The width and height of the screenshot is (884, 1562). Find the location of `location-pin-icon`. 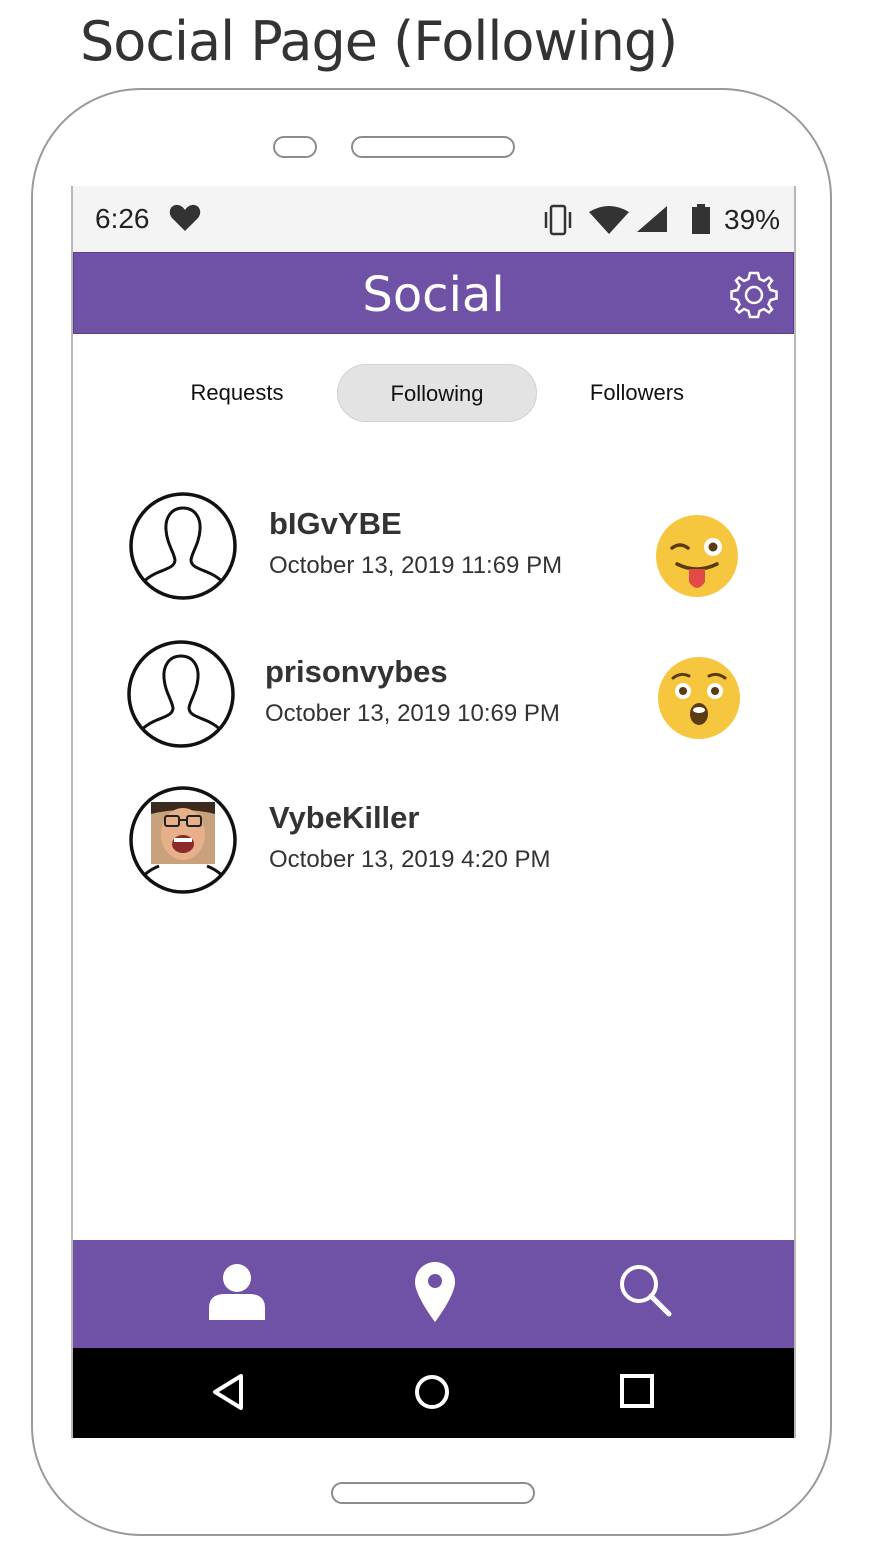

location-pin-icon is located at coordinates (435, 1295).